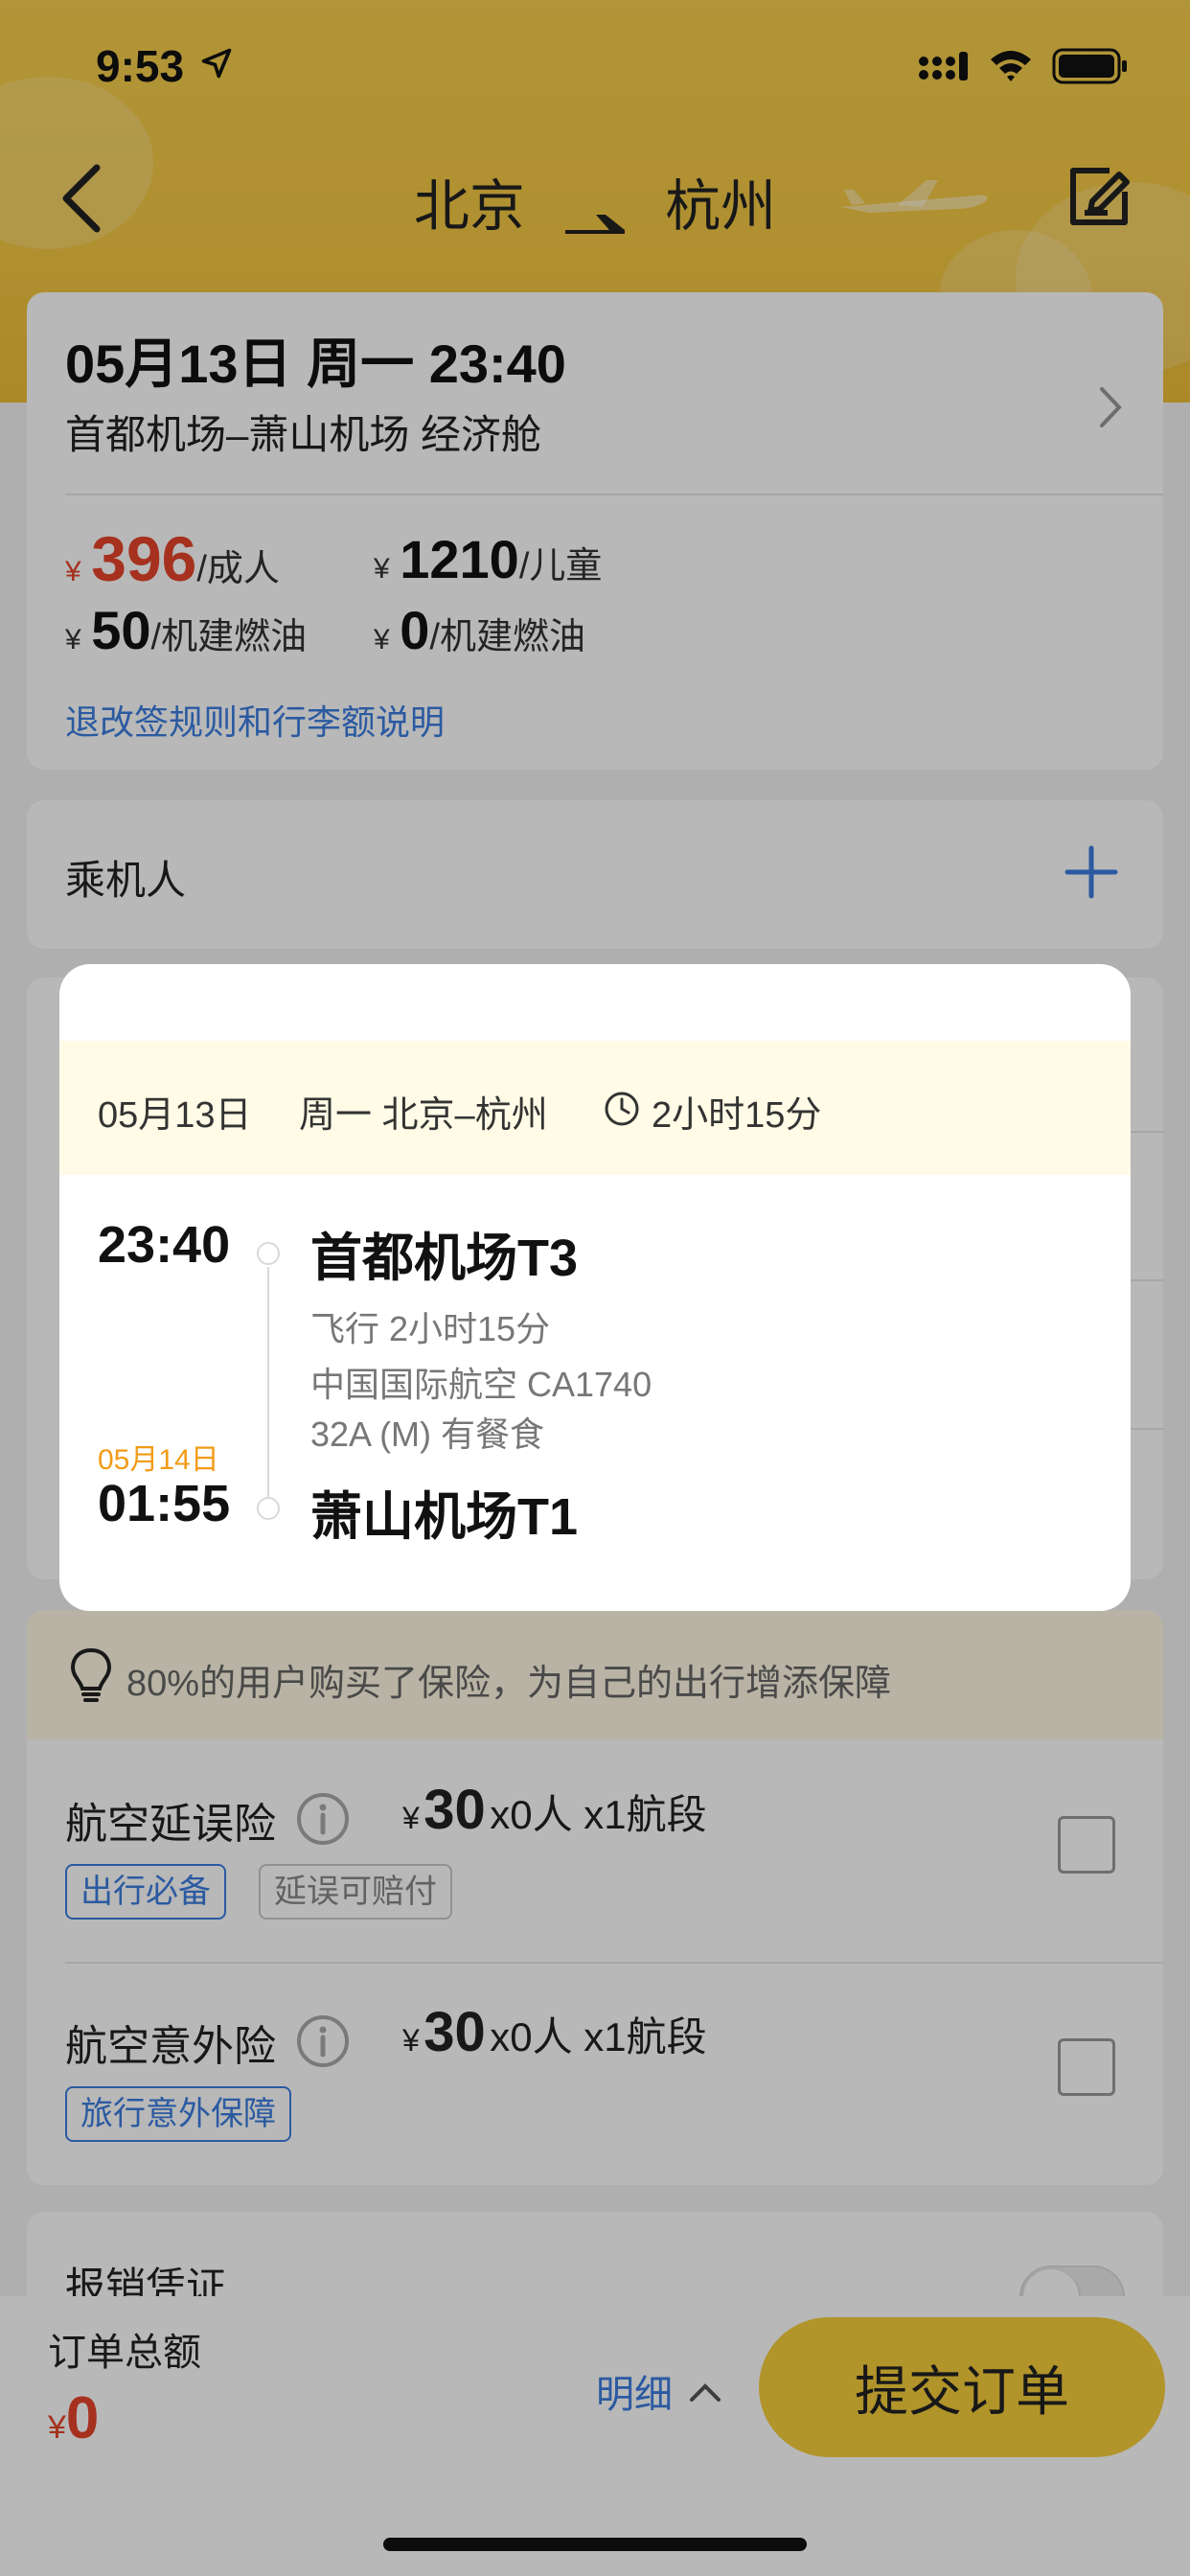  I want to click on departure-time: 23:40, so click(164, 1245).